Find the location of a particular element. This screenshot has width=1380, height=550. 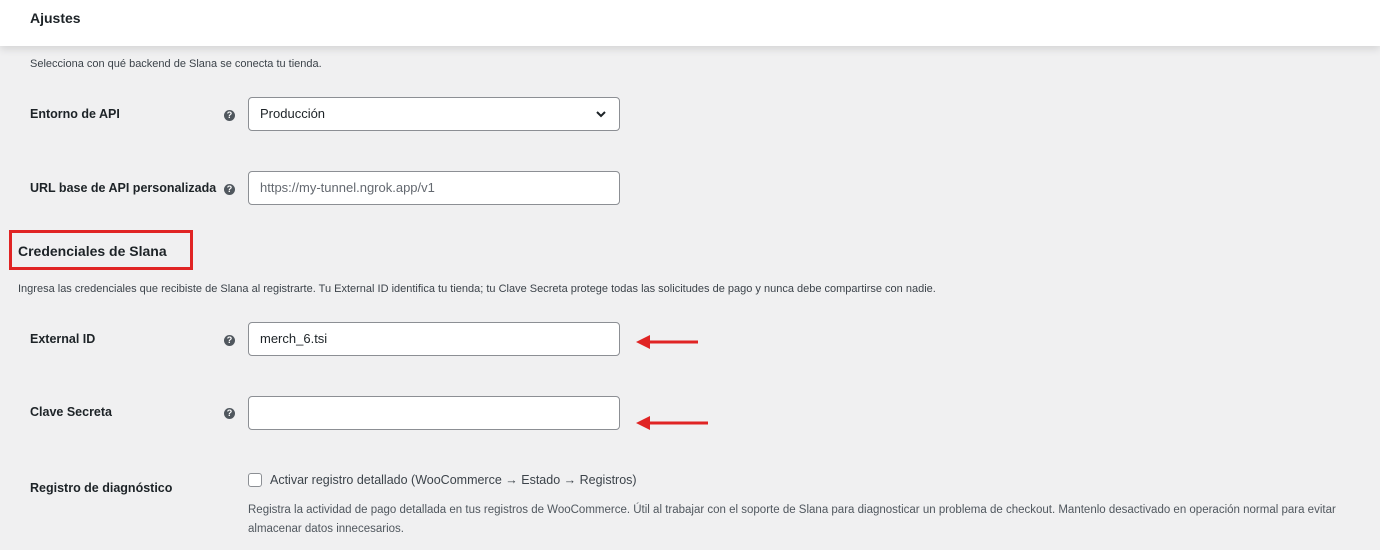

secret-input is located at coordinates (434, 413).